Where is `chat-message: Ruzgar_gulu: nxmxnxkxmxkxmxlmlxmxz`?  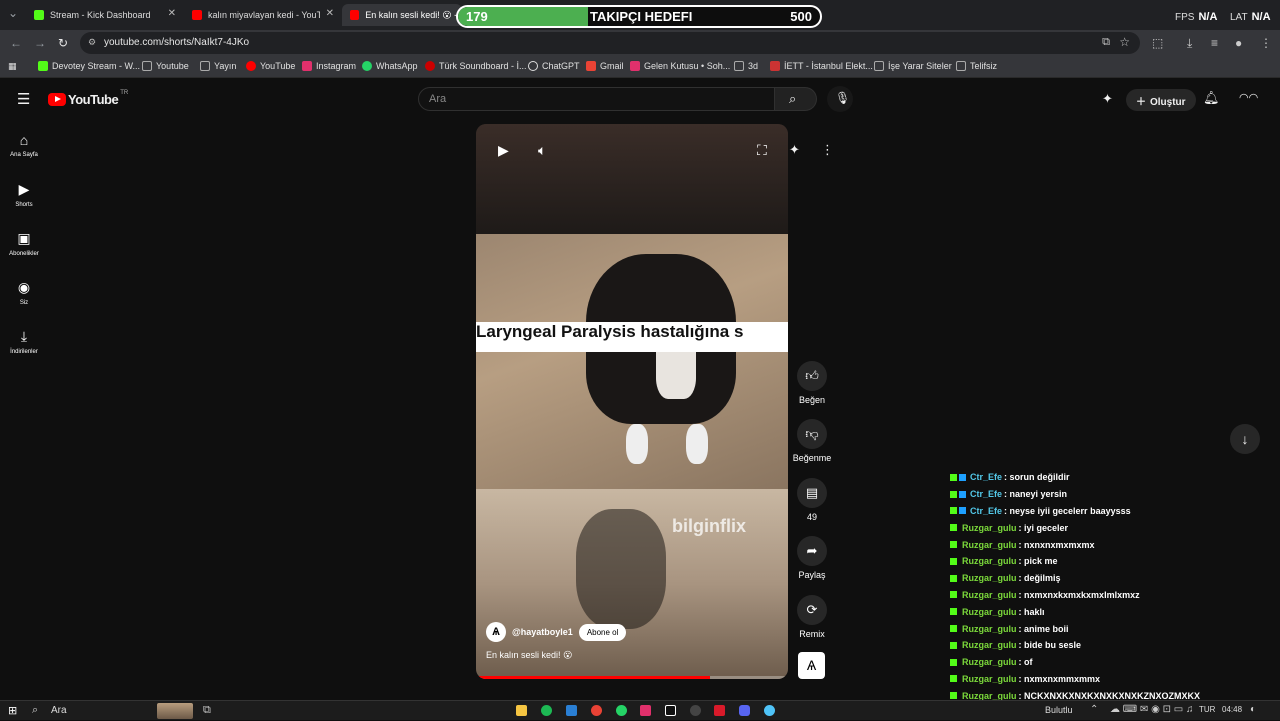
chat-message: Ruzgar_gulu: nxmxnxkxmxkxmxlmlxmxz is located at coordinates (1095, 595).